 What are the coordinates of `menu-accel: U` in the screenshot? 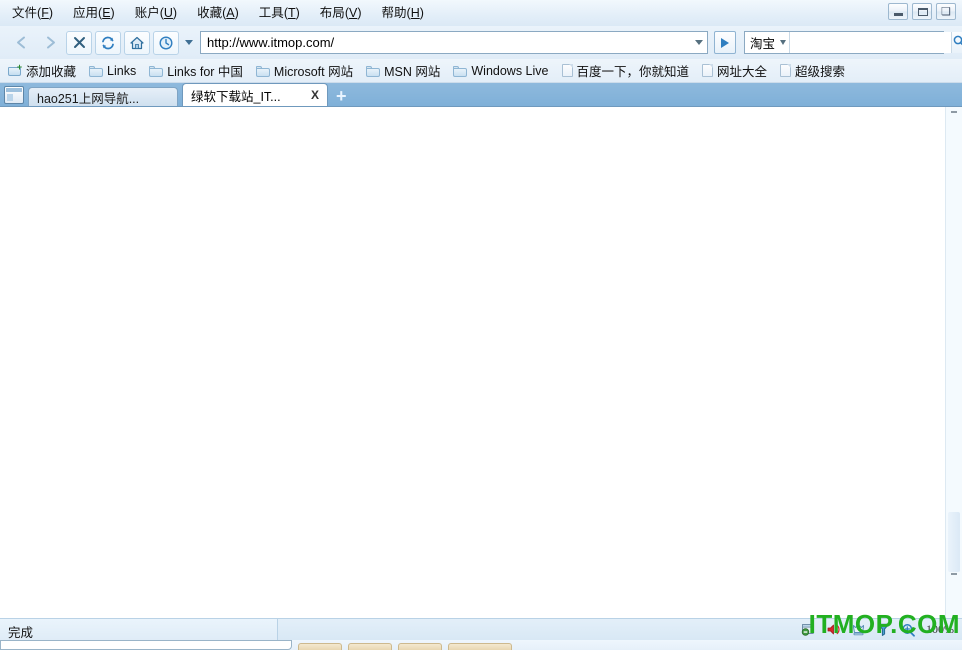 It's located at (168, 13).